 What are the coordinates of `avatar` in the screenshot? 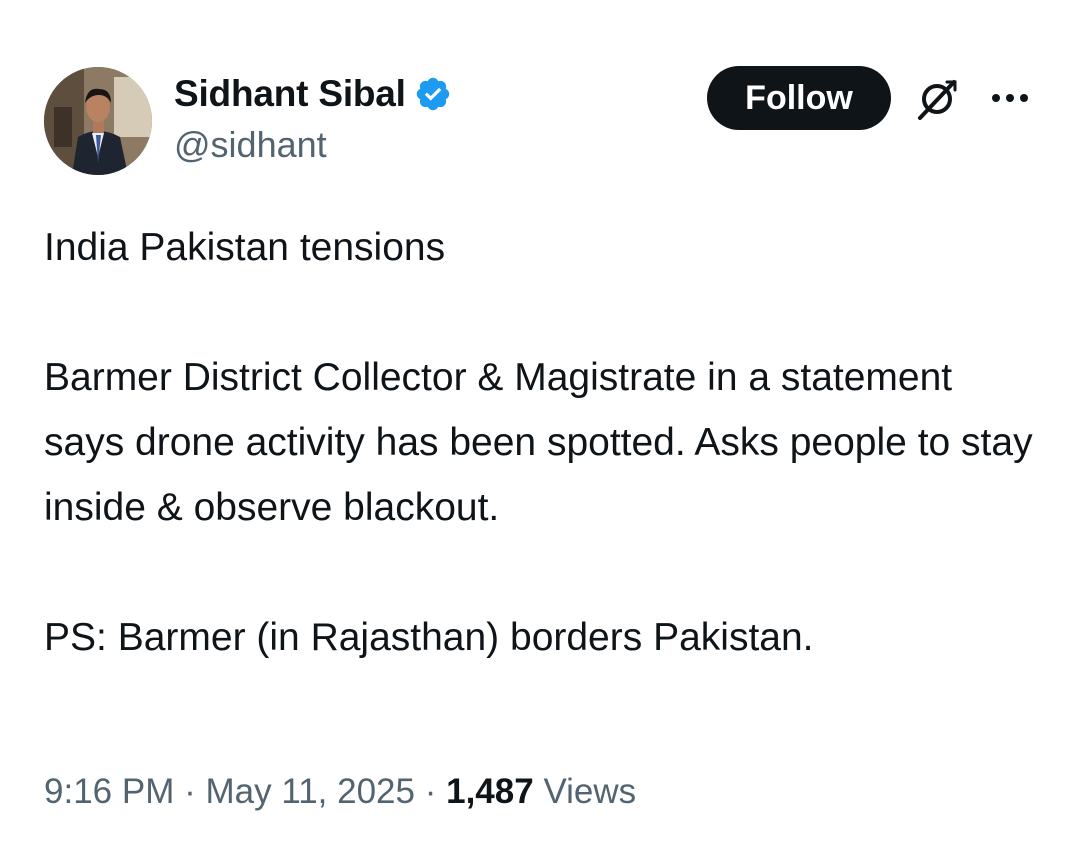 It's located at (98, 121).